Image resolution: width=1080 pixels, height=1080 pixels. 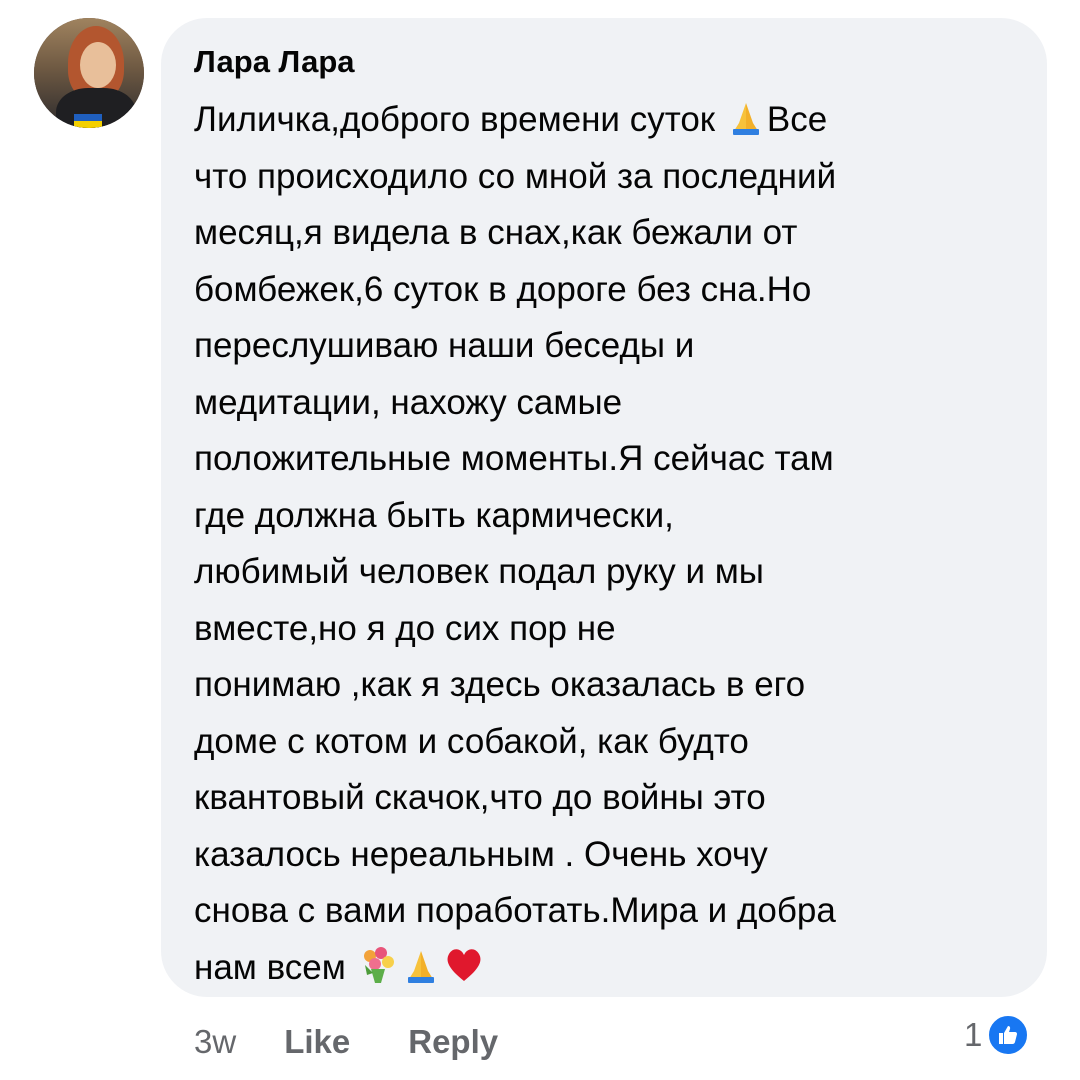 I want to click on comment-line: переслушиваю наши беседы и, so click(x=444, y=345).